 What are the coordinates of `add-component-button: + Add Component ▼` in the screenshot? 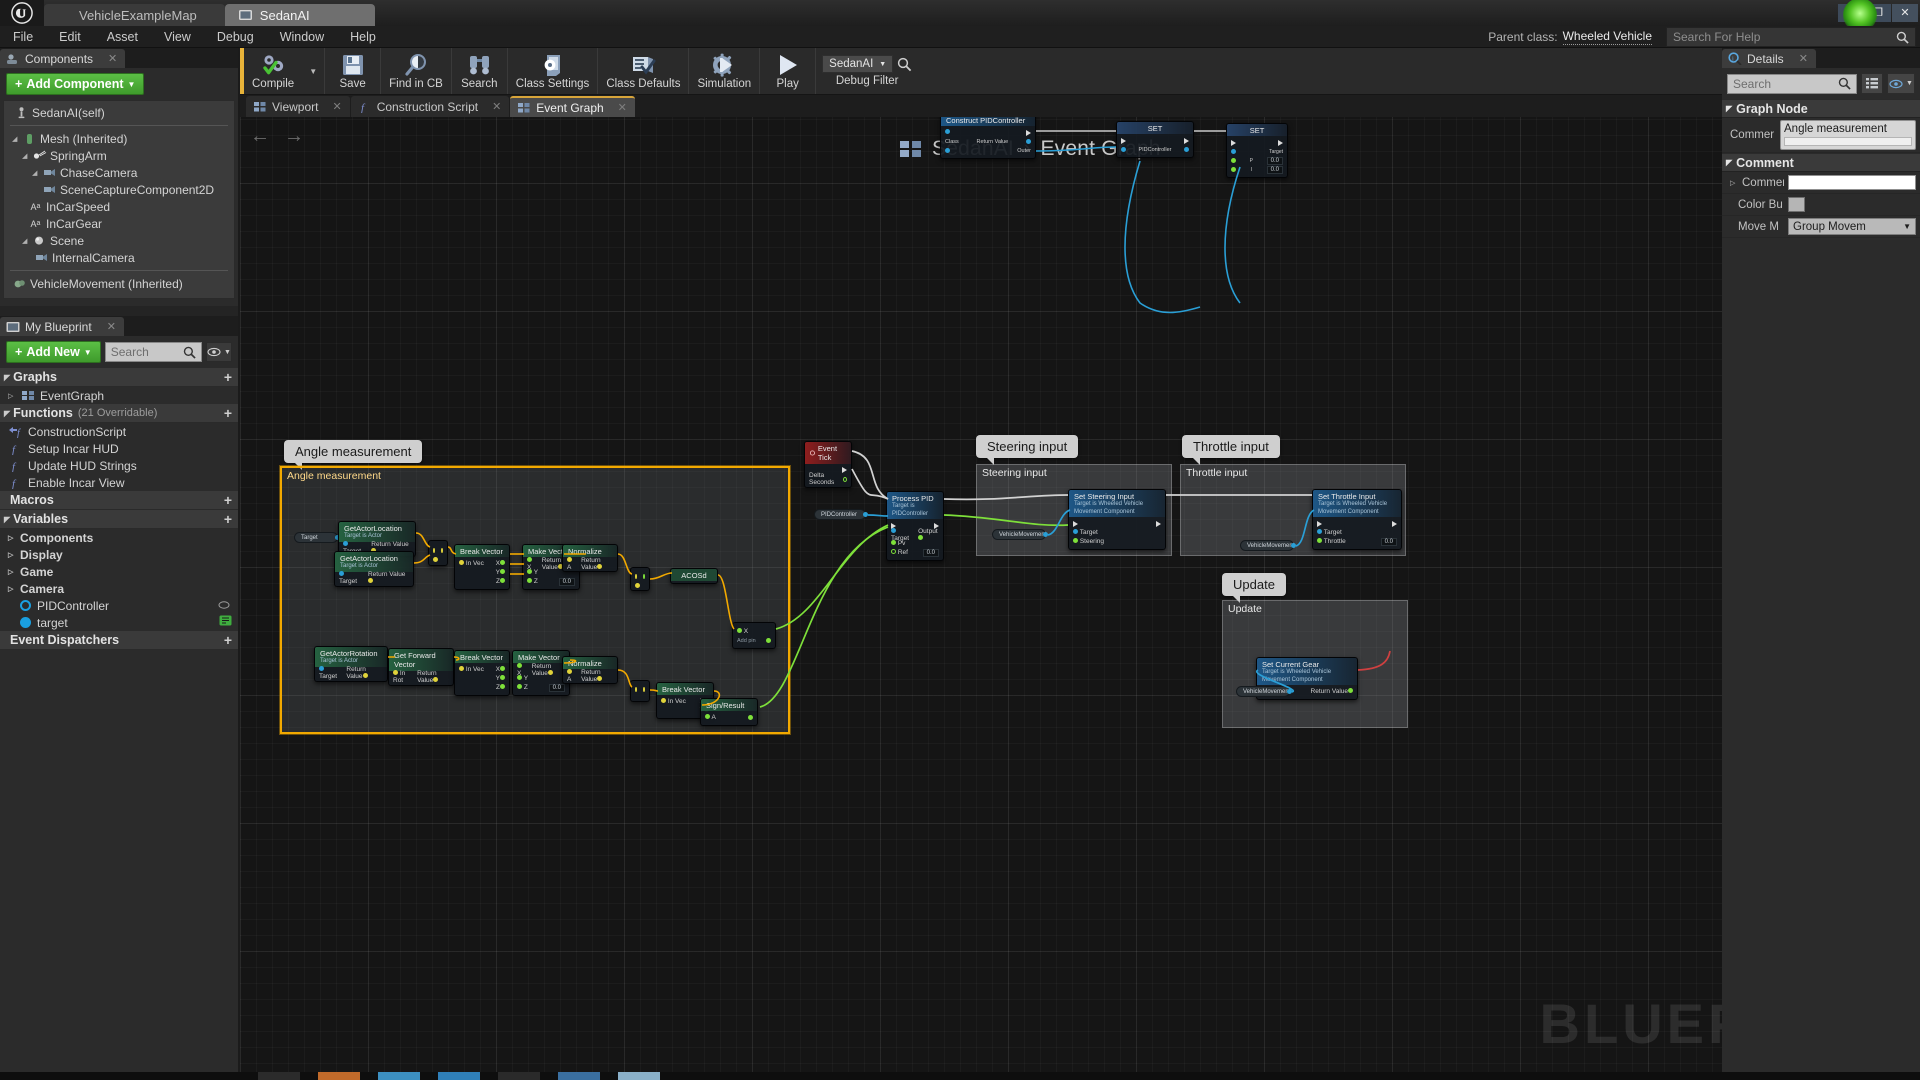 It's located at (75, 84).